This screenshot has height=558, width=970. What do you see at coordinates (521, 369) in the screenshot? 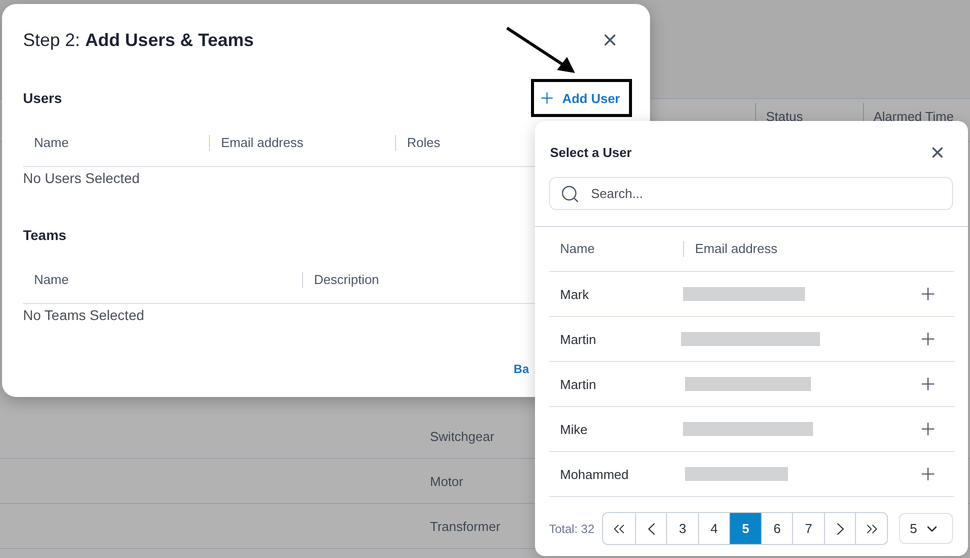
I see `back-link: Ba` at bounding box center [521, 369].